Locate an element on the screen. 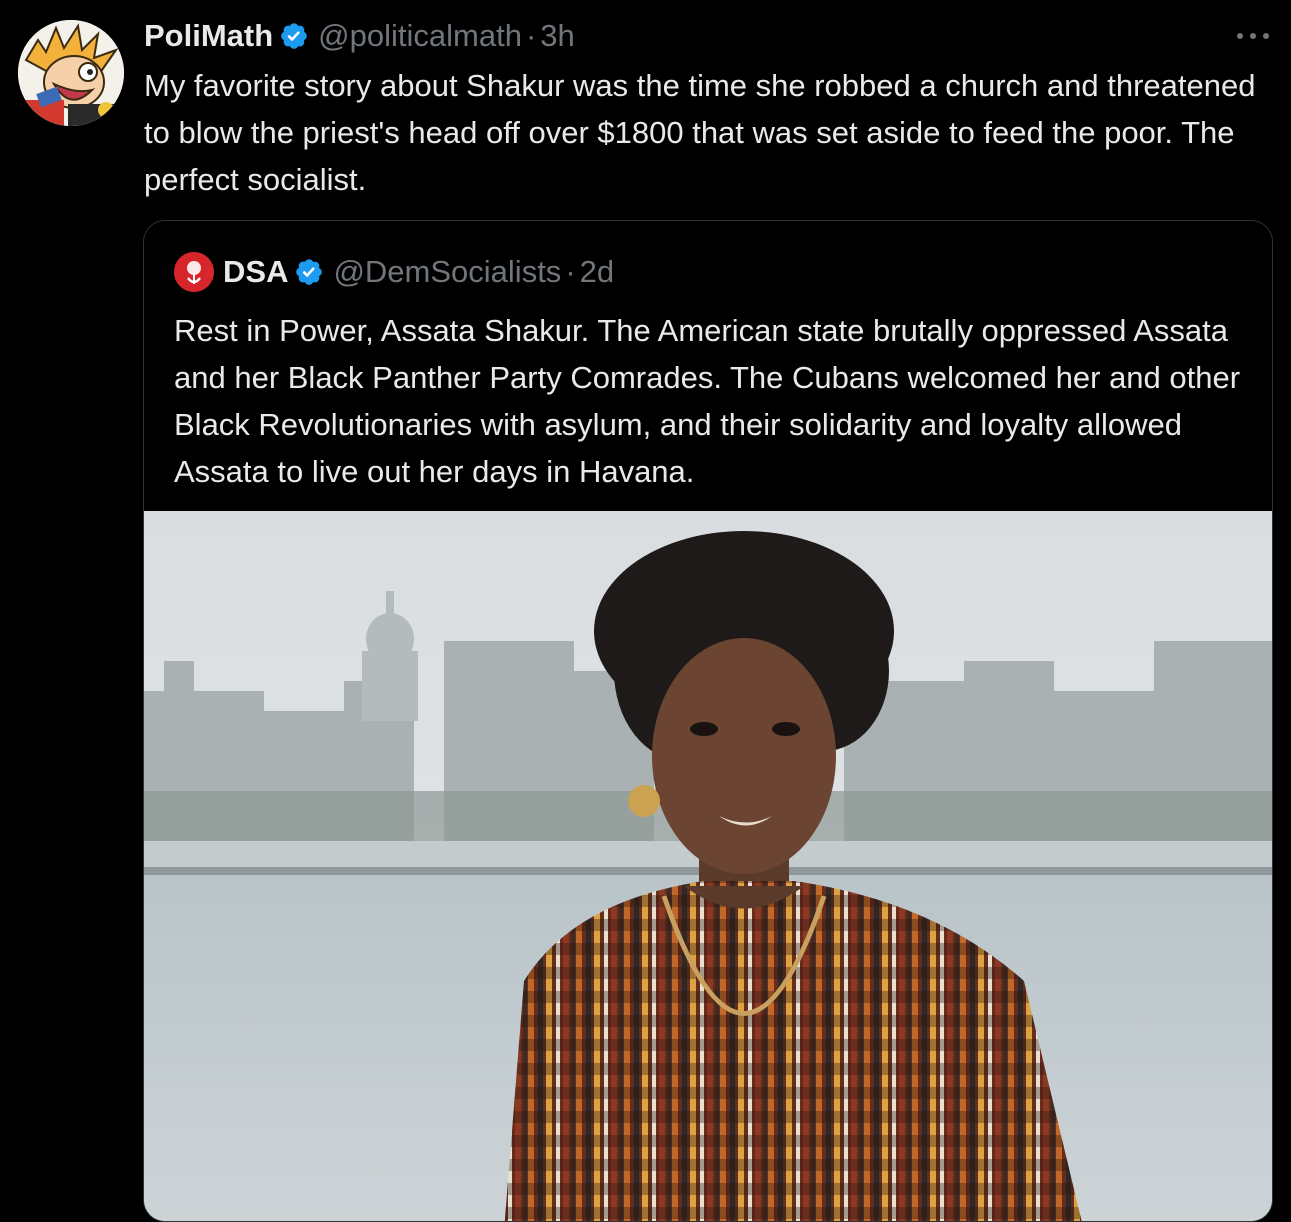 Image resolution: width=1291 pixels, height=1222 pixels. author-display-name: PoliMath is located at coordinates (208, 36).